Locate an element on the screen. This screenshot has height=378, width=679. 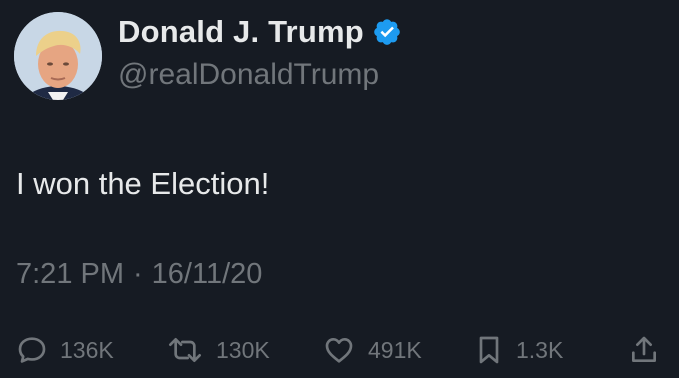
share-icon is located at coordinates (644, 350).